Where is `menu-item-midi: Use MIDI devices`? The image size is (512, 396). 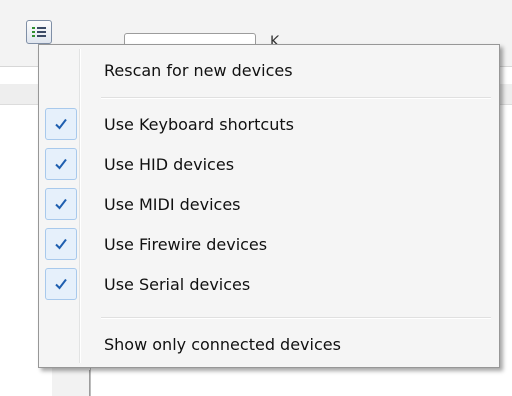
menu-item-midi: Use MIDI devices is located at coordinates (269, 205).